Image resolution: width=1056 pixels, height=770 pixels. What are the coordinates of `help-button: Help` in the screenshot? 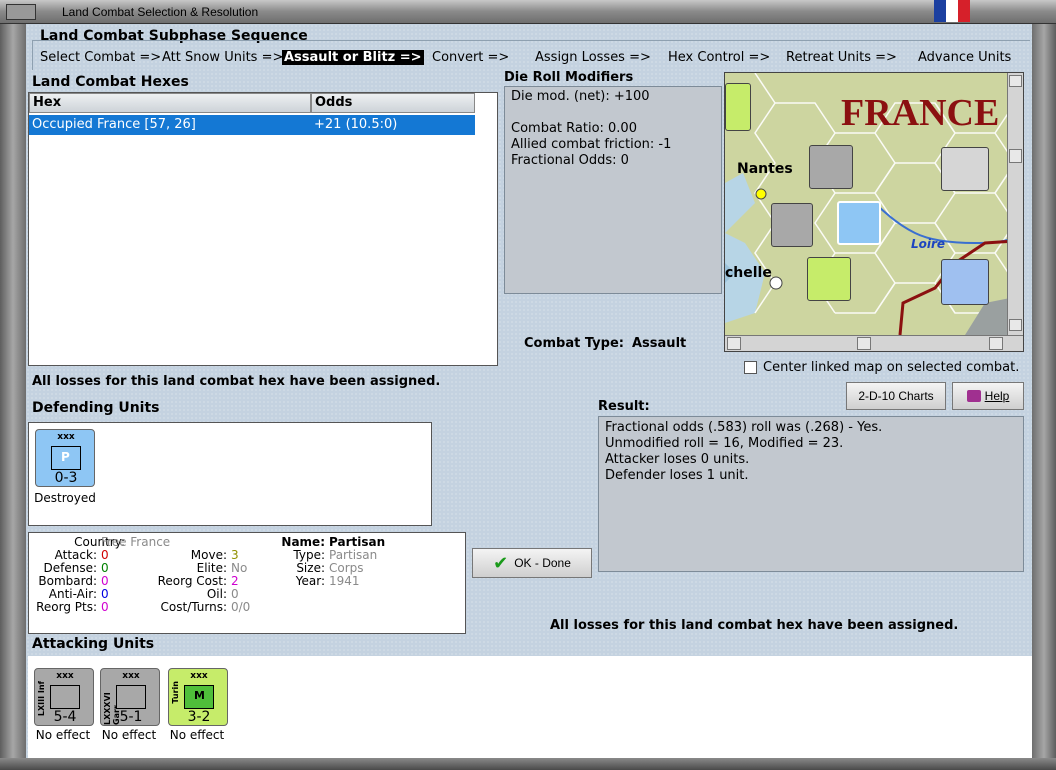 It's located at (988, 396).